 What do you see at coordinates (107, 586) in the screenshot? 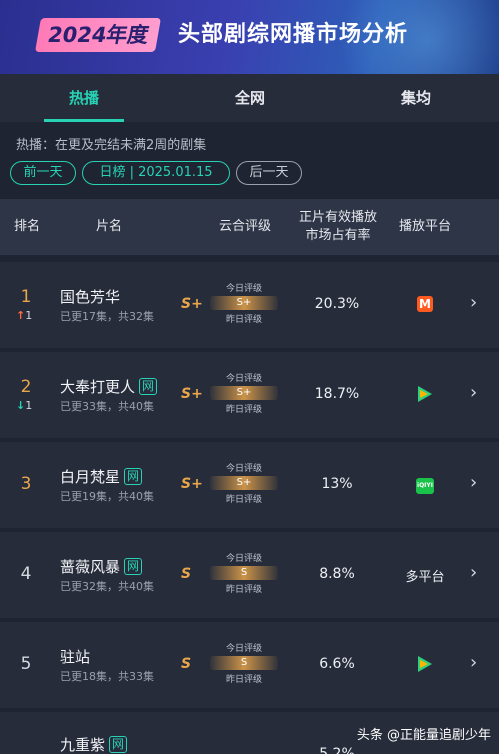
I see `episode-progress: 已更32集，共40集` at bounding box center [107, 586].